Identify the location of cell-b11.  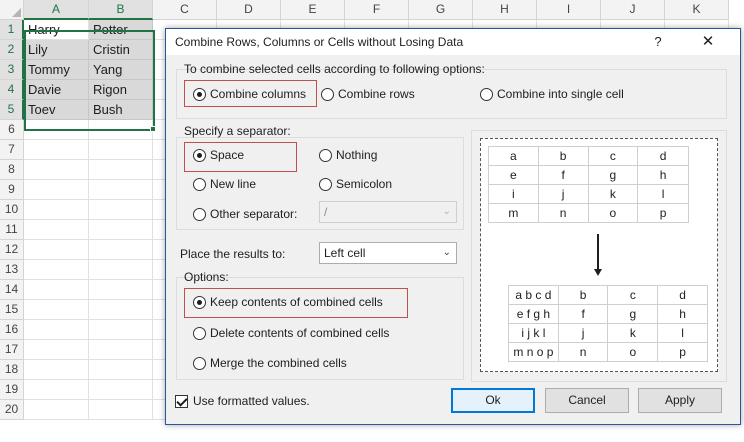
(121, 230).